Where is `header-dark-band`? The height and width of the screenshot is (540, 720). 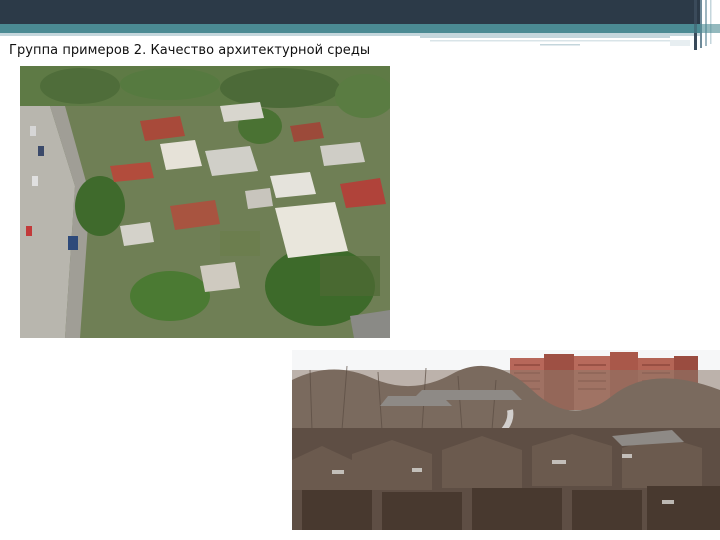
header-dark-band is located at coordinates (350, 12).